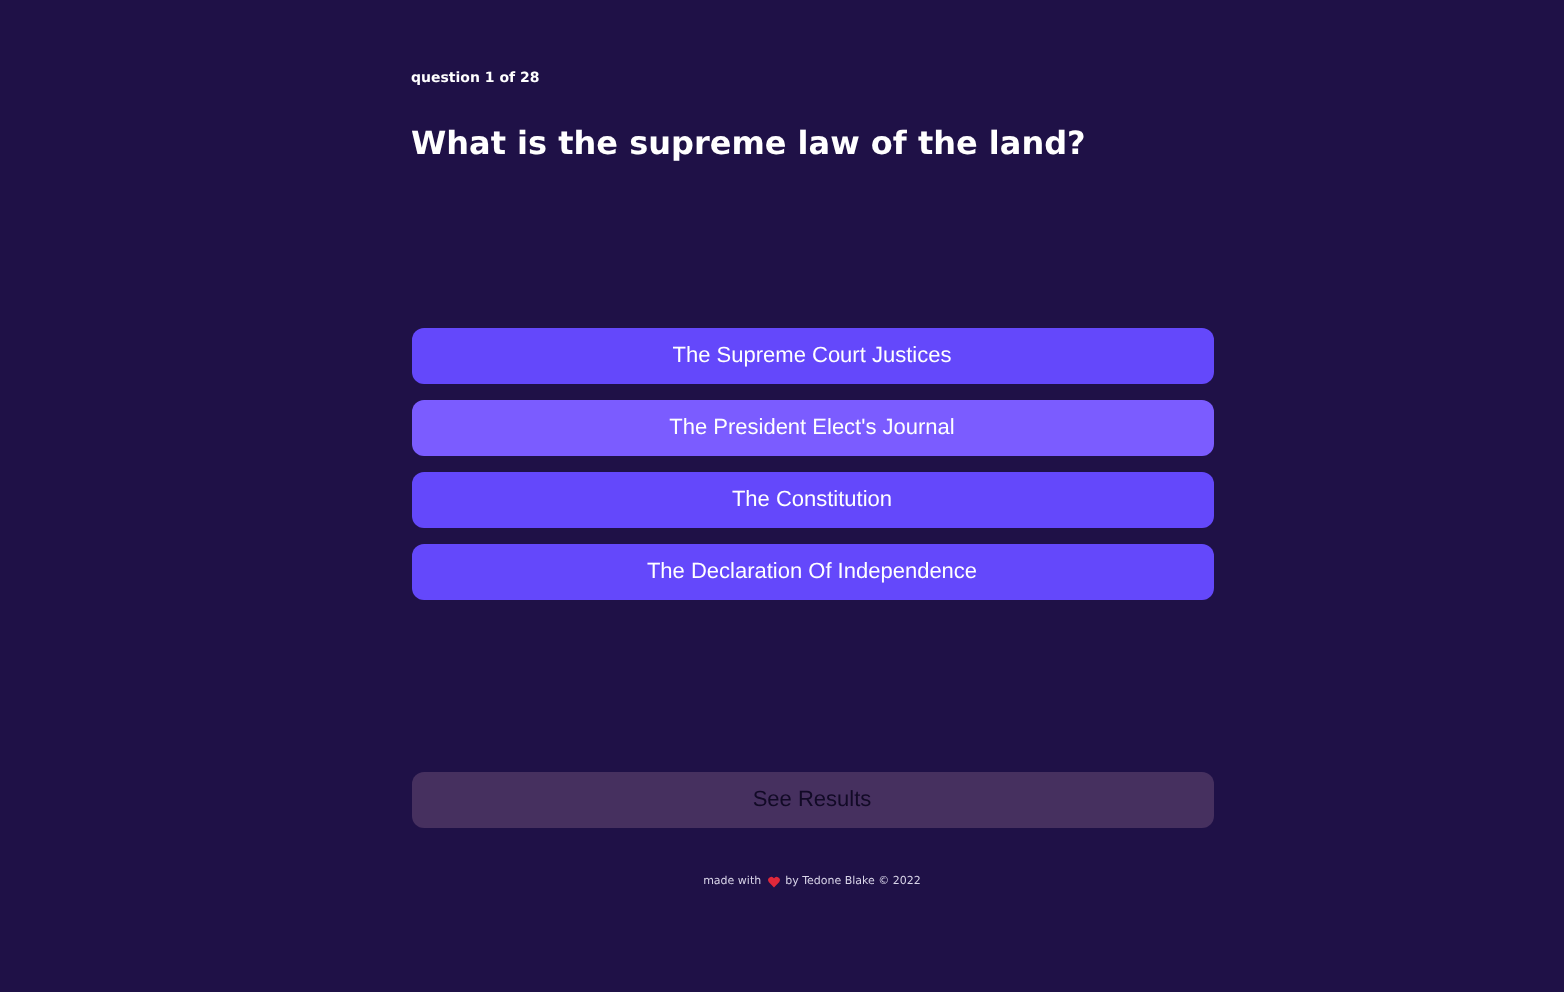  What do you see at coordinates (812, 356) in the screenshot?
I see `answer-button: The Supreme Court Justices` at bounding box center [812, 356].